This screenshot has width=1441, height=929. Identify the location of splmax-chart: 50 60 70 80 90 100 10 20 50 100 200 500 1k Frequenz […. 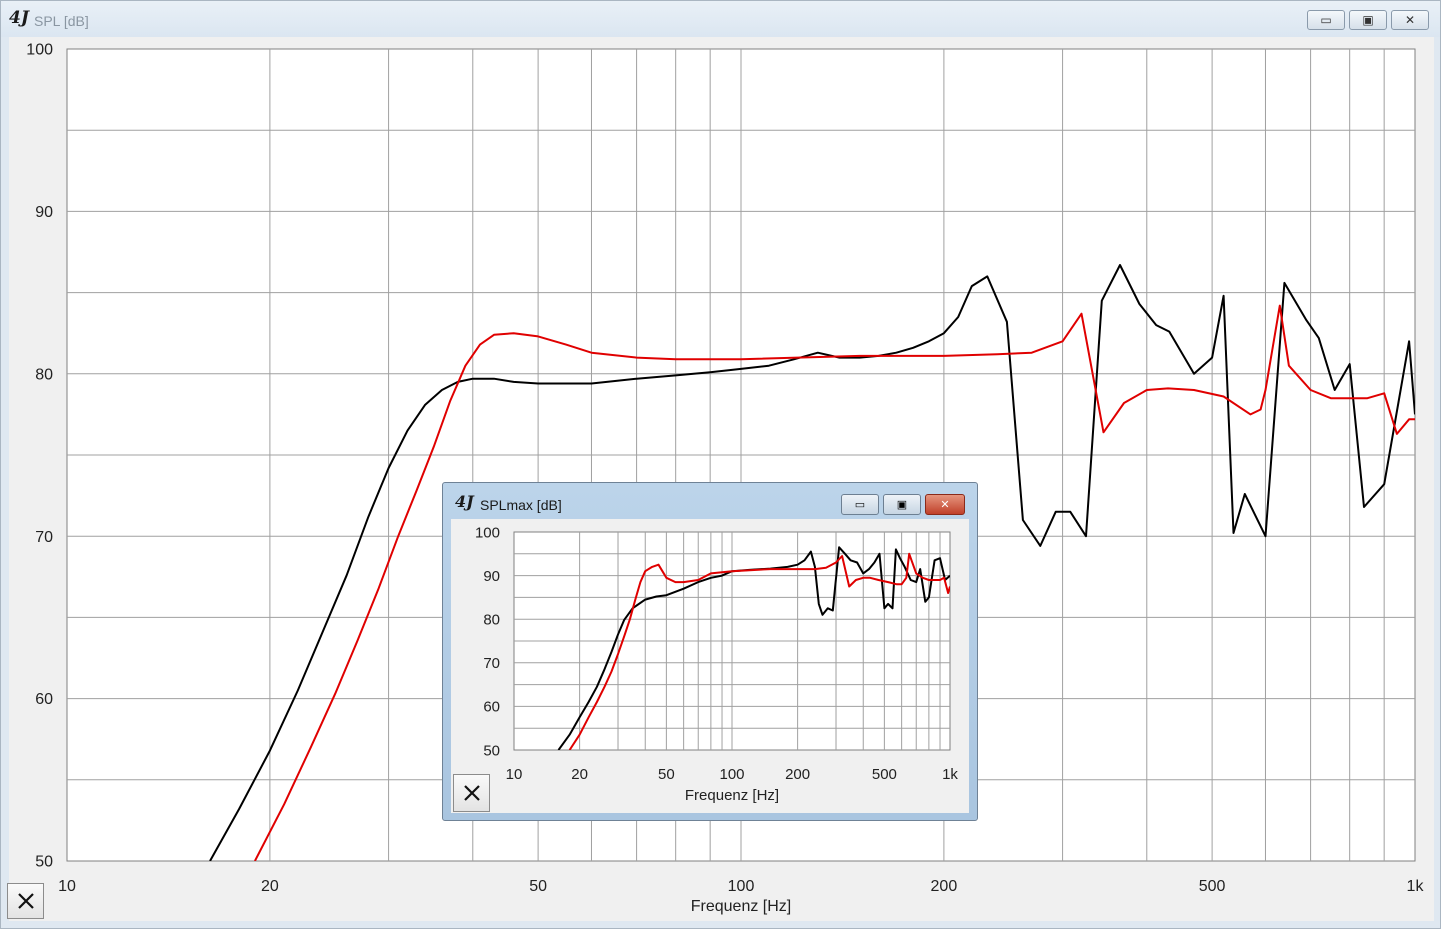
(716, 664).